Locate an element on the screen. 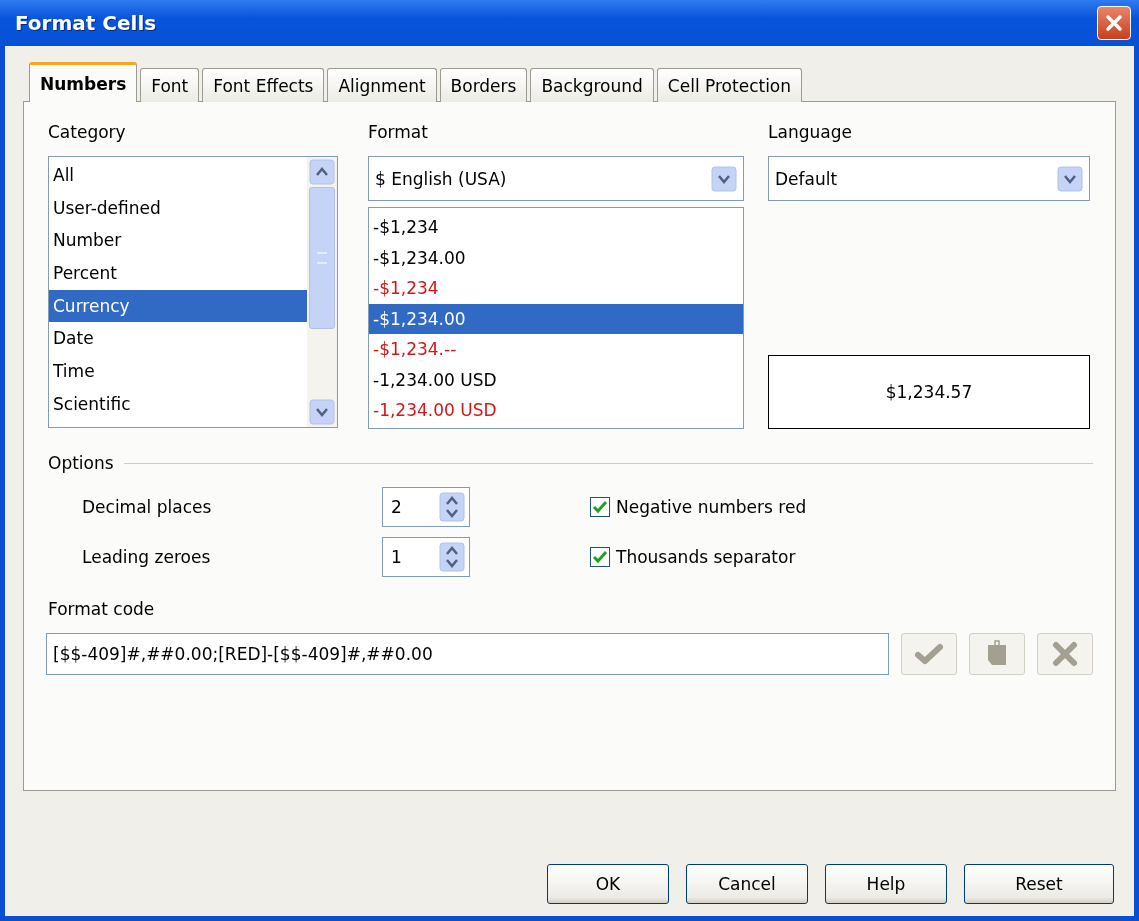 Image resolution: width=1139 pixels, height=921 pixels. category-list: All User-defined Number Percent Currency Date Time Scientific is located at coordinates (193, 292).